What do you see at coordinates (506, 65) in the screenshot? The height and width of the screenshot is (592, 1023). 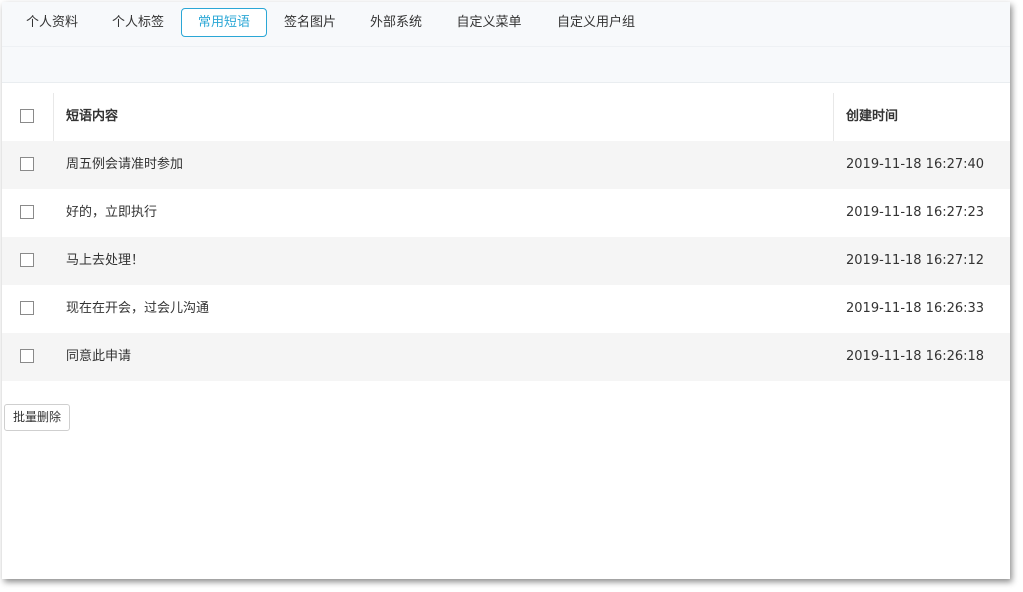 I see `toolbar-strip` at bounding box center [506, 65].